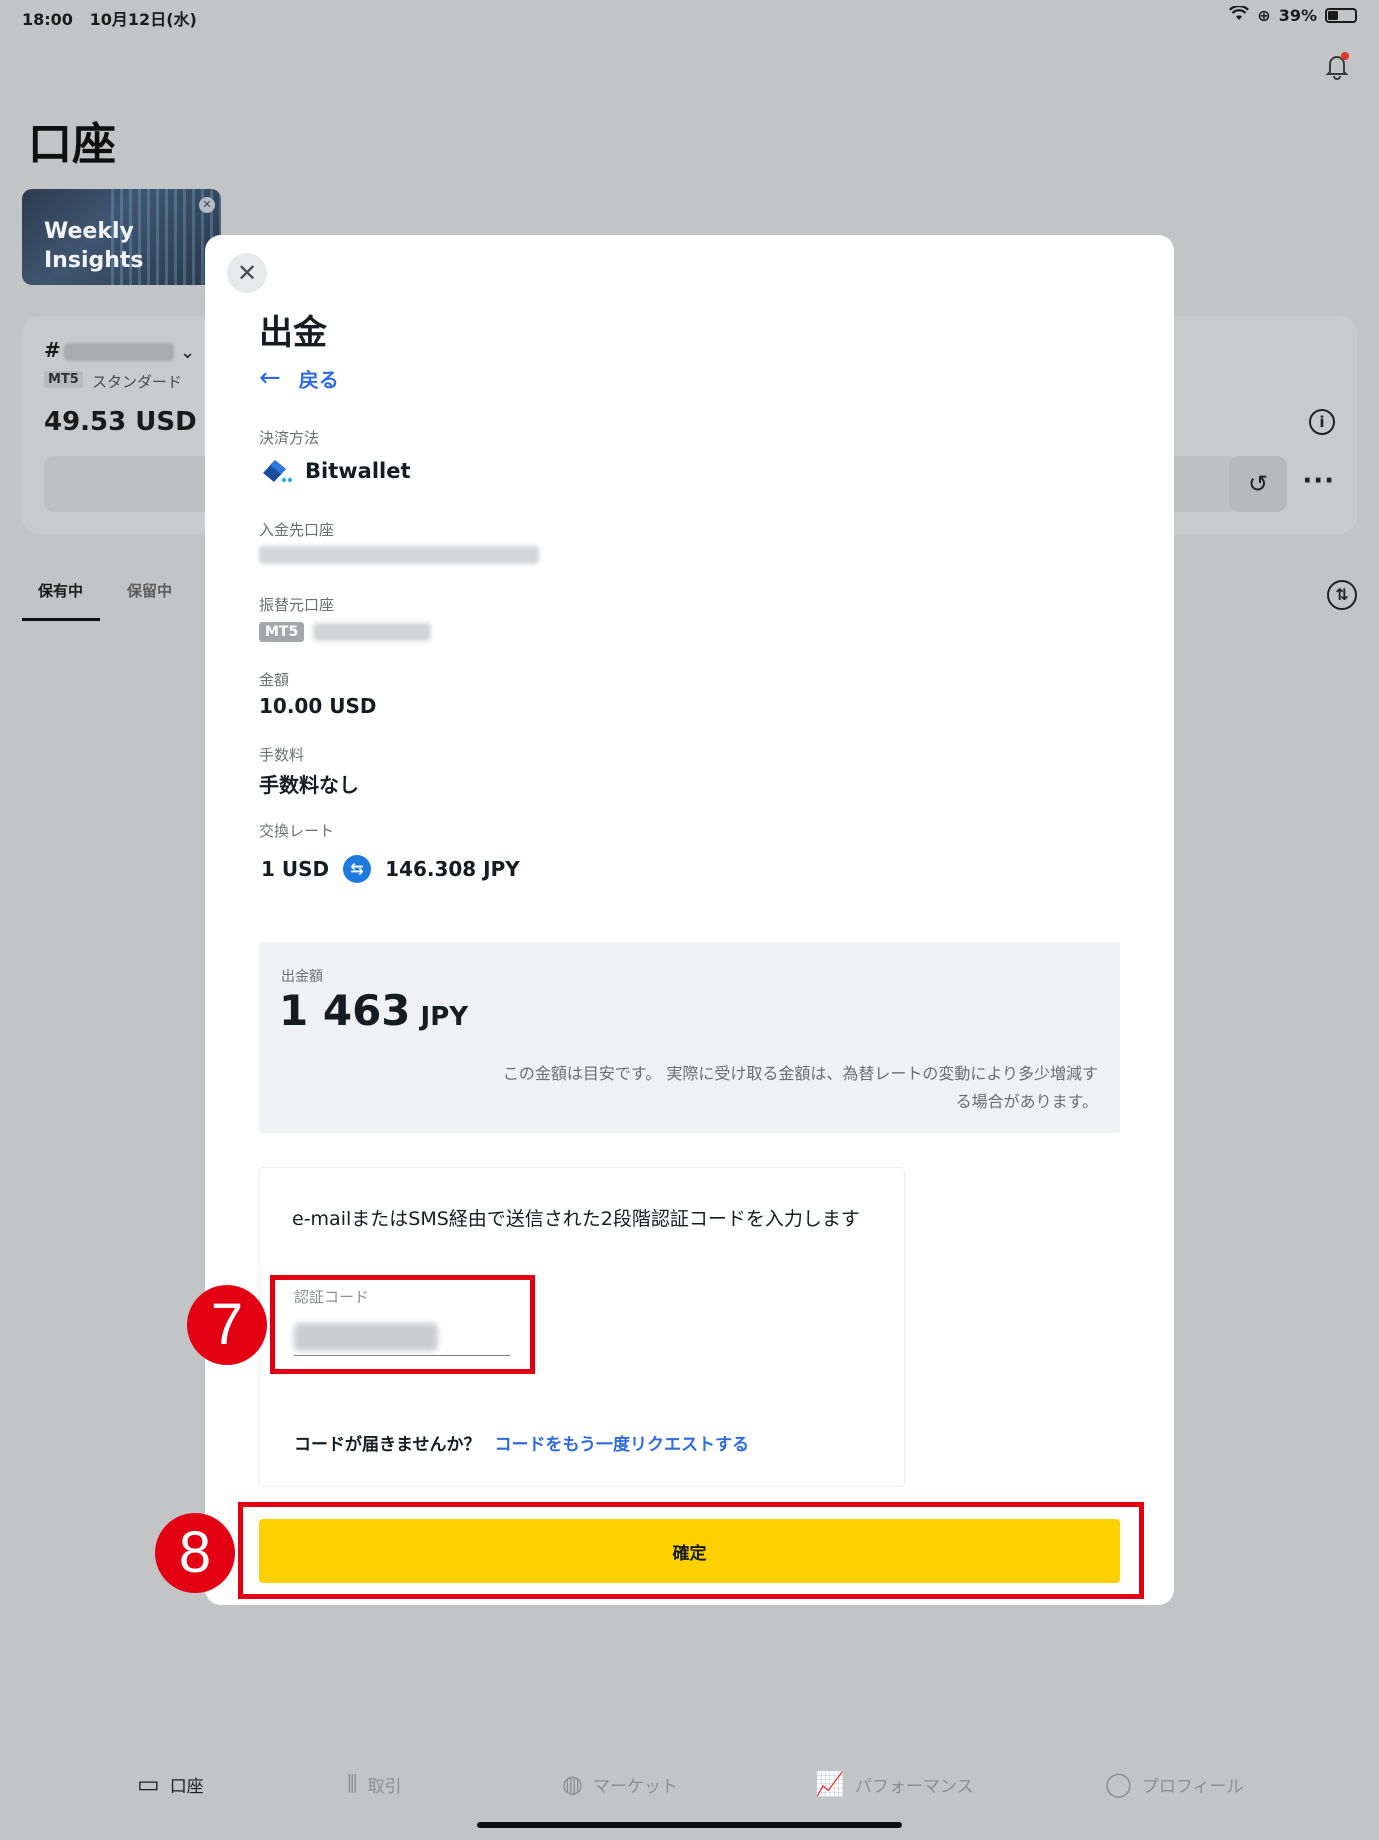  What do you see at coordinates (387, 1445) in the screenshot?
I see `resend-question: コードが届きませんか？` at bounding box center [387, 1445].